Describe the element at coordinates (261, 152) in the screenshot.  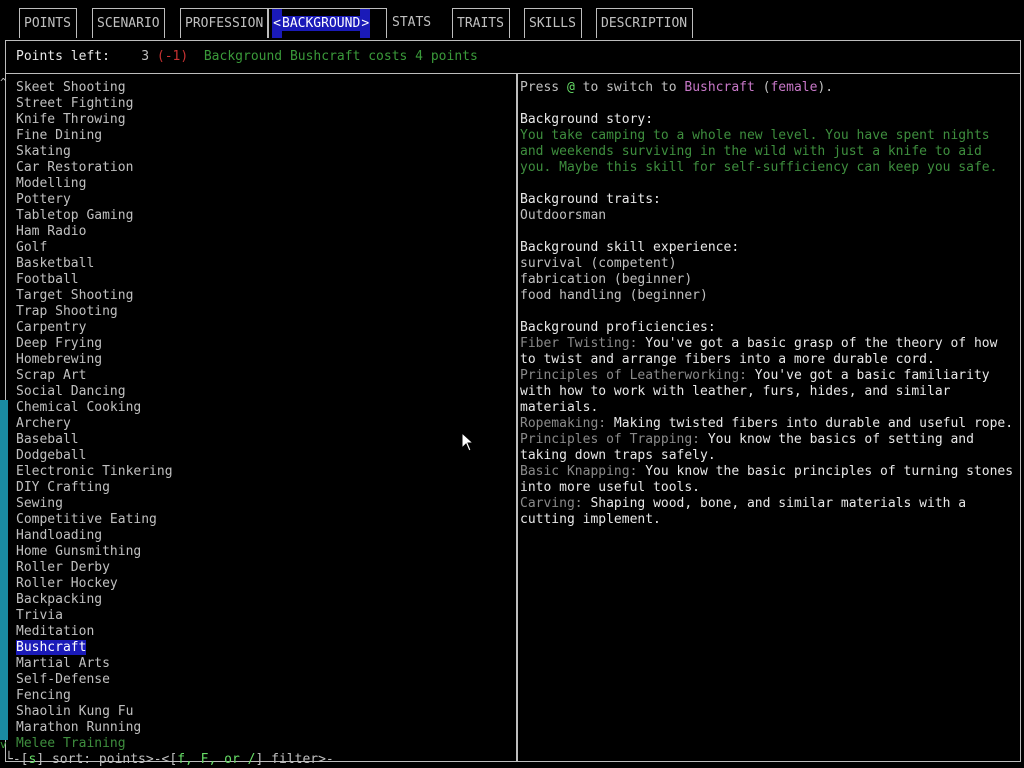
I see `list-item: Skating` at that location.